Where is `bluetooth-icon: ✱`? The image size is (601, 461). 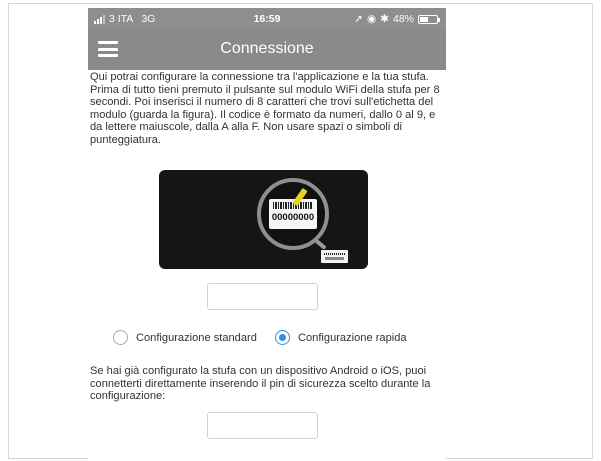
bluetooth-icon: ✱ is located at coordinates (384, 19).